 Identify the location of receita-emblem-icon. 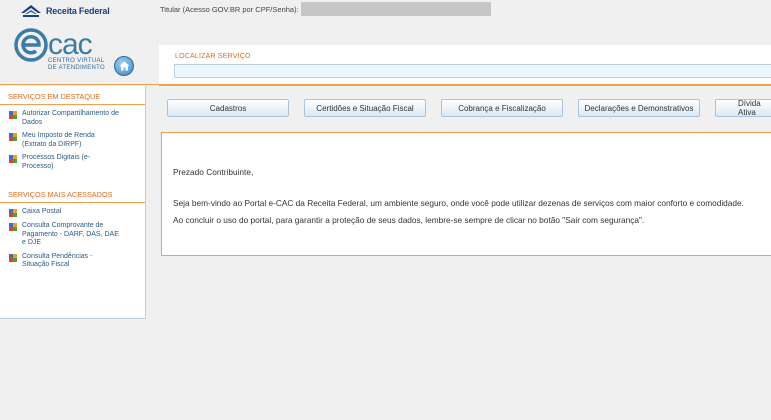
(31, 11).